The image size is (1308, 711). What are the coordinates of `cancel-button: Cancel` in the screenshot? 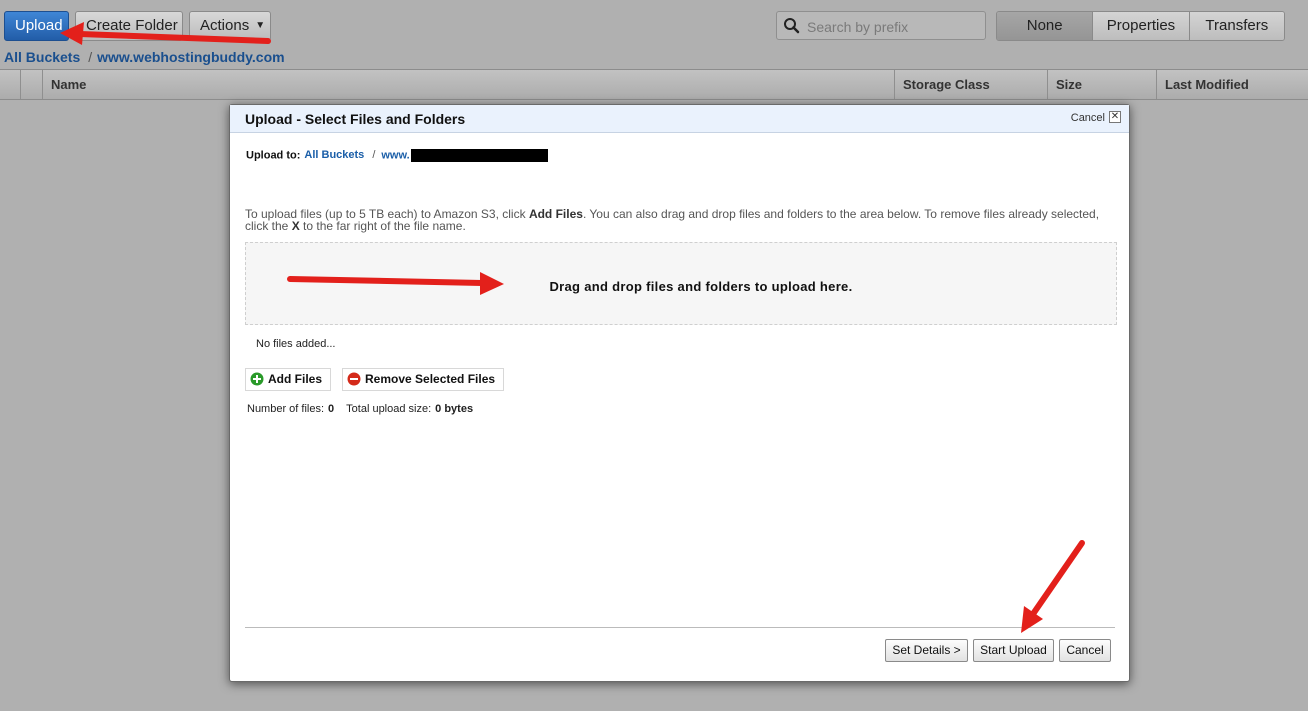 It's located at (1085, 650).